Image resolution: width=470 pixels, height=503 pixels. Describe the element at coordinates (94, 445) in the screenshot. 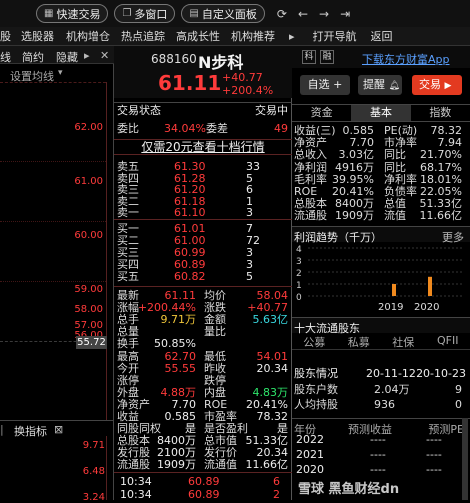

I see `volume-axis-label: 9.71` at that location.